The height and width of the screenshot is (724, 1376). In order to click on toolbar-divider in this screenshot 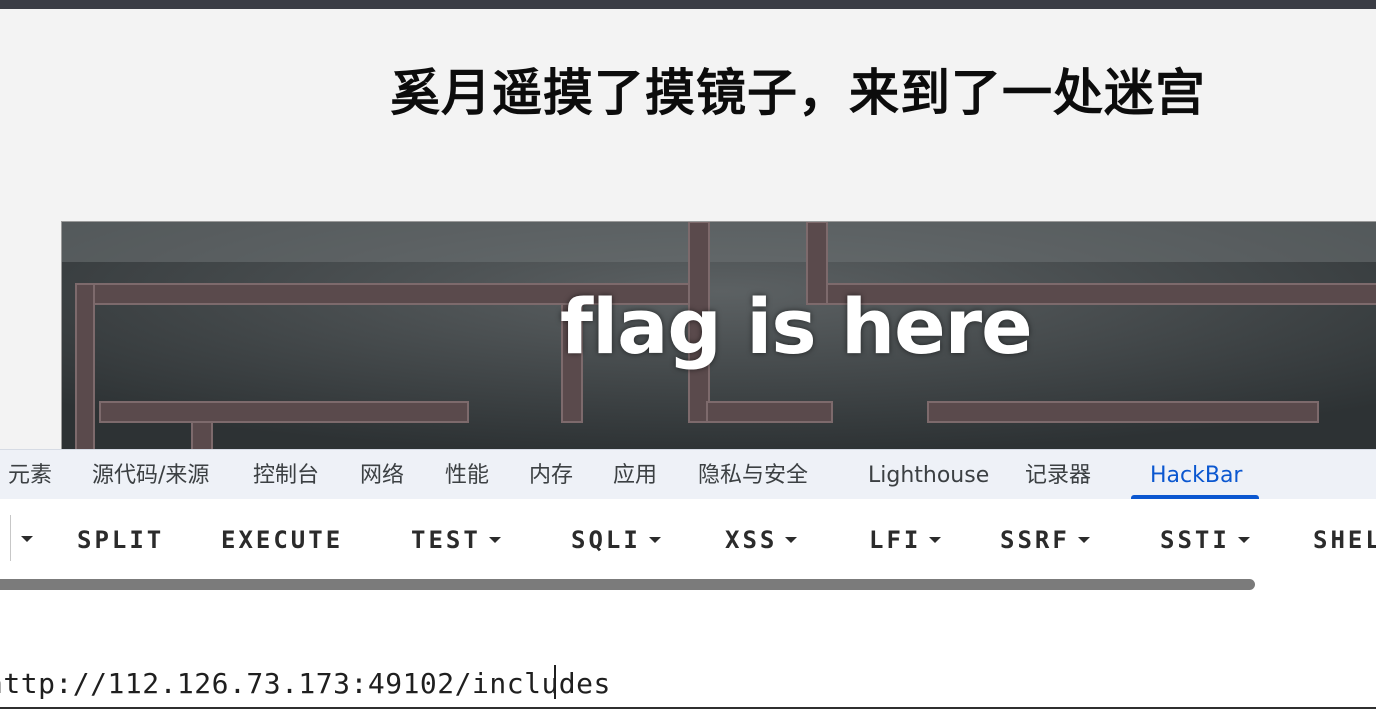, I will do `click(10, 538)`.